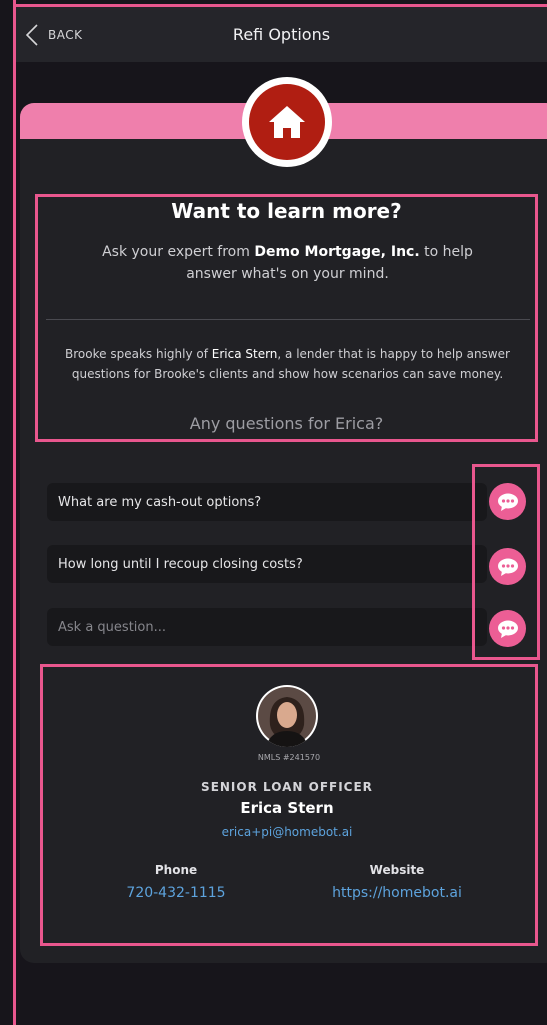 Image resolution: width=547 pixels, height=1025 pixels. What do you see at coordinates (287, 716) in the screenshot?
I see `avatar` at bounding box center [287, 716].